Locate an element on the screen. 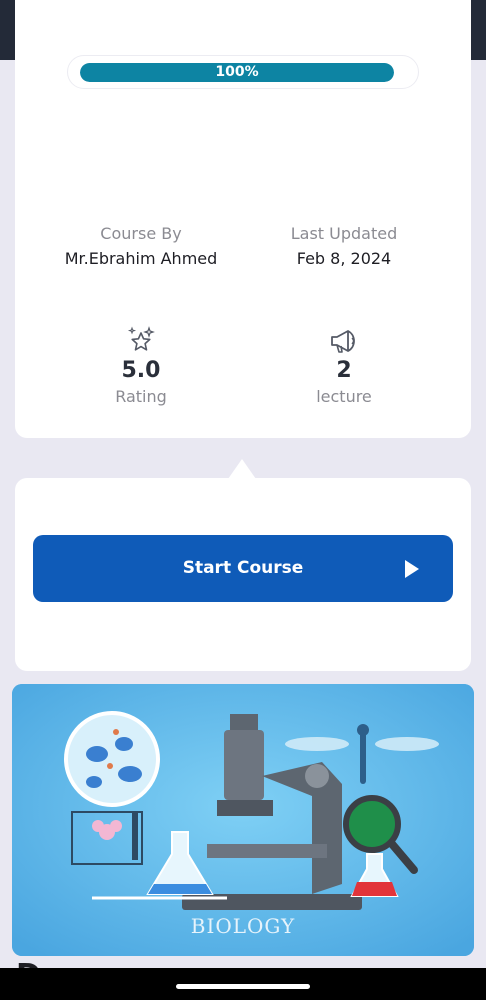 This screenshot has height=1000, width=486. start-course-button: Start Course is located at coordinates (243, 568).